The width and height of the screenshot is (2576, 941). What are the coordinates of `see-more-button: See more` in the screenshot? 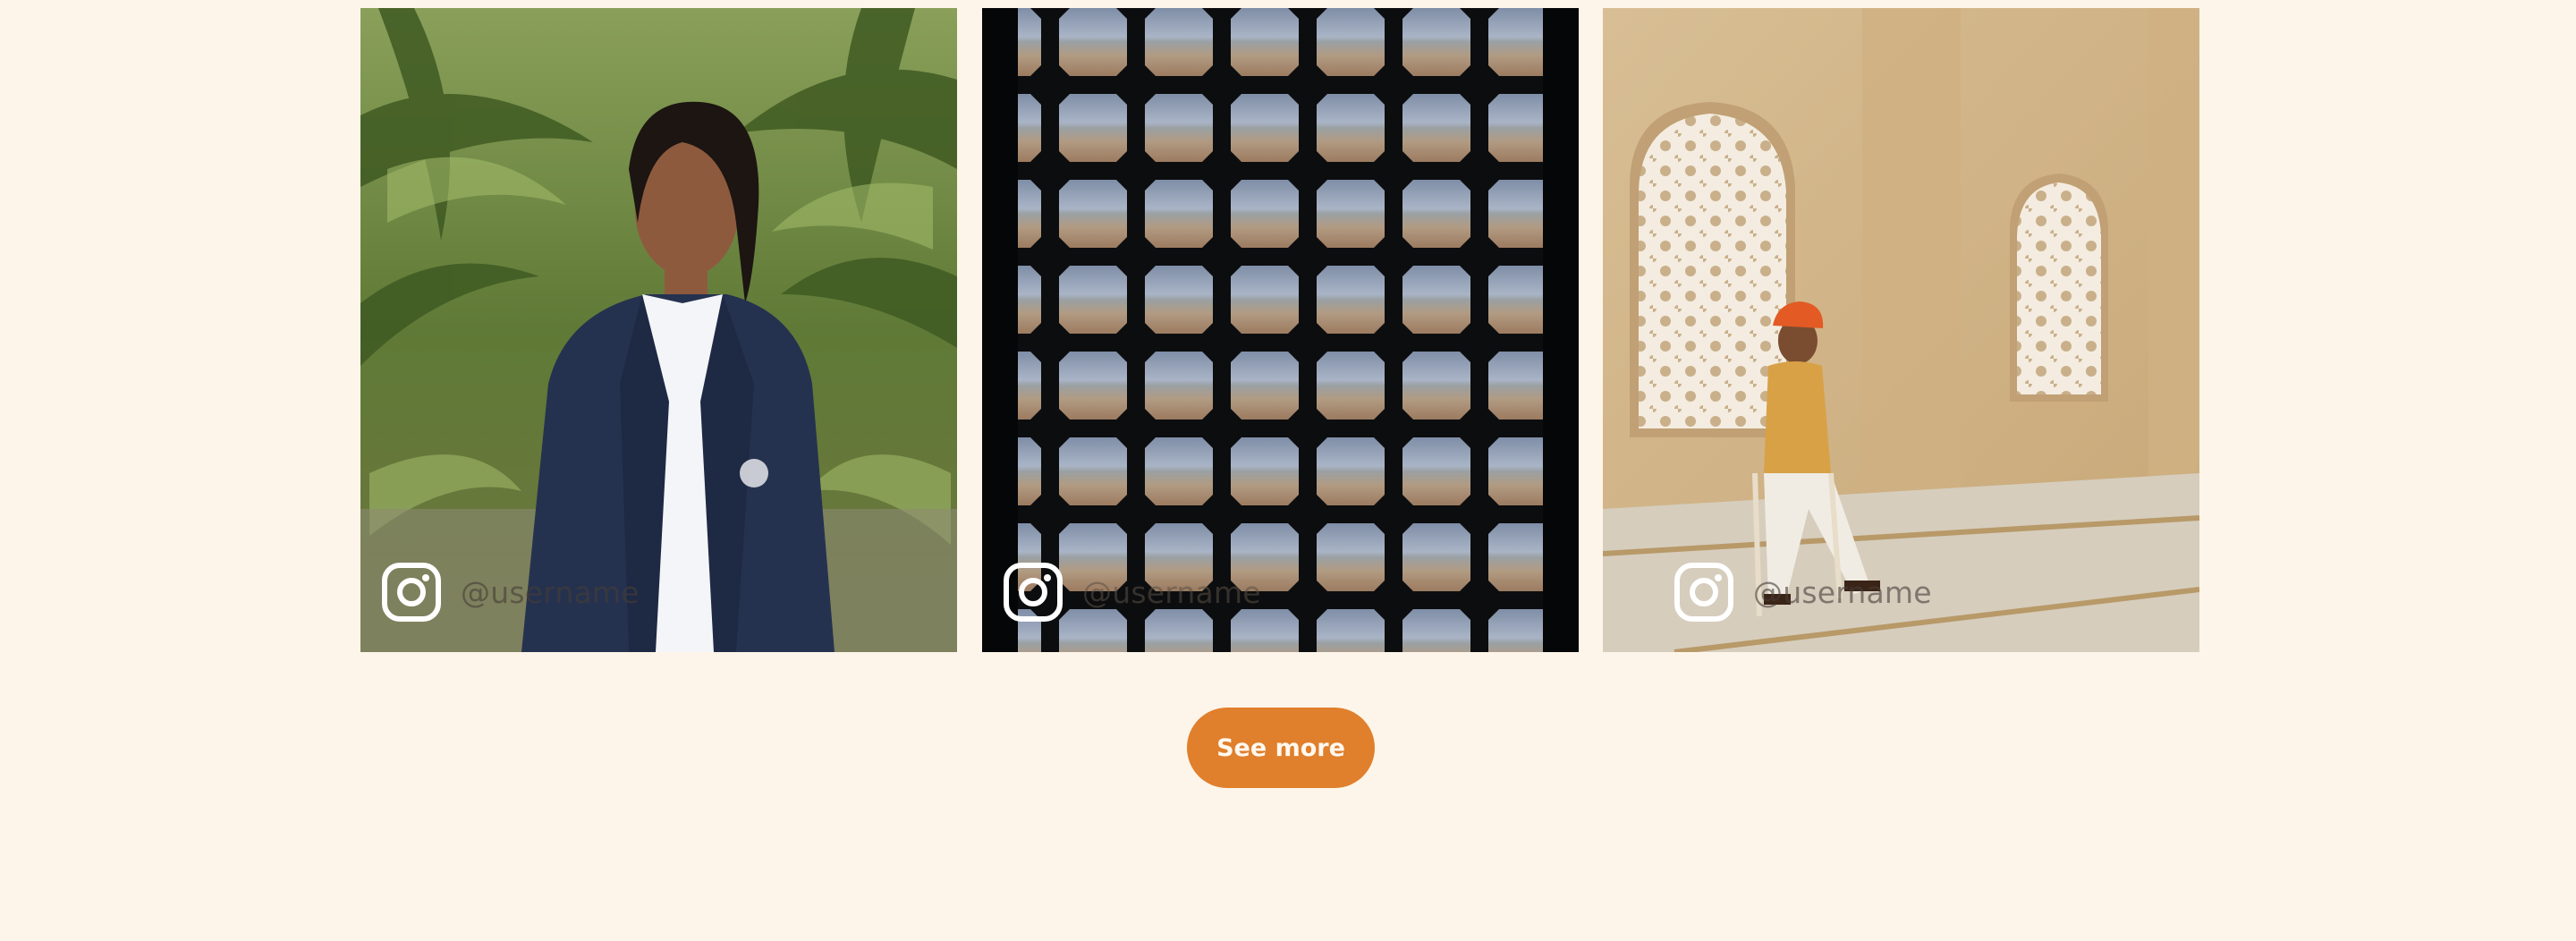 It's located at (1281, 748).